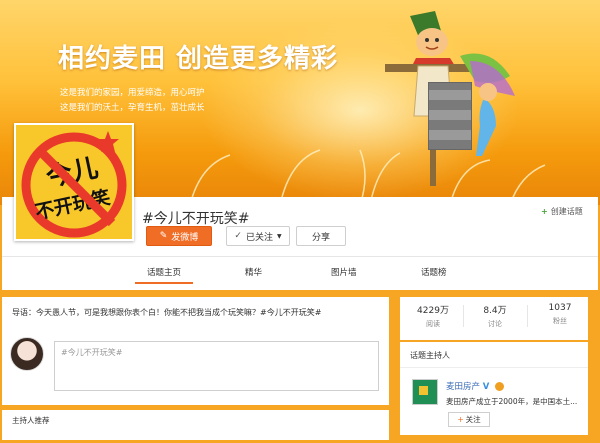 This screenshot has width=600, height=443. What do you see at coordinates (216, 366) in the screenshot?
I see `post-composer-input: #今儿不开玩笑#` at bounding box center [216, 366].